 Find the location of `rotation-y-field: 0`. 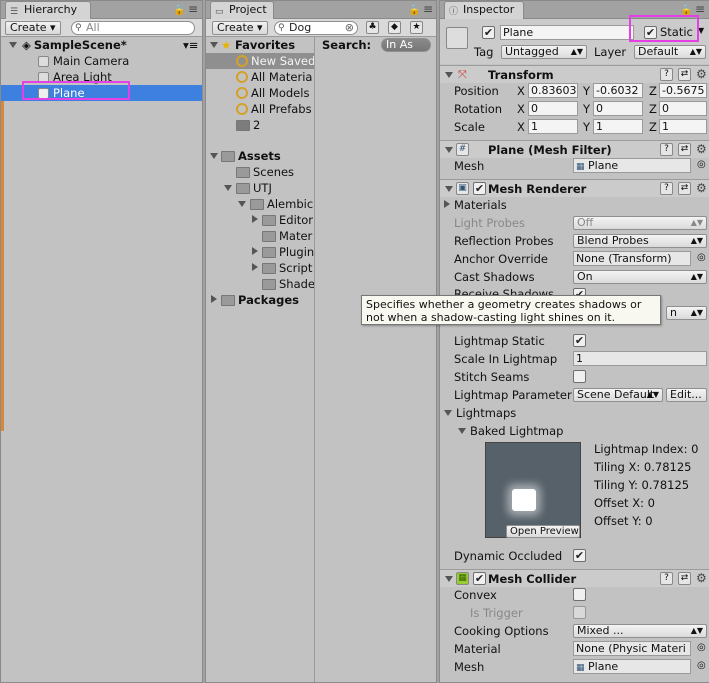

rotation-y-field: 0 is located at coordinates (618, 108).